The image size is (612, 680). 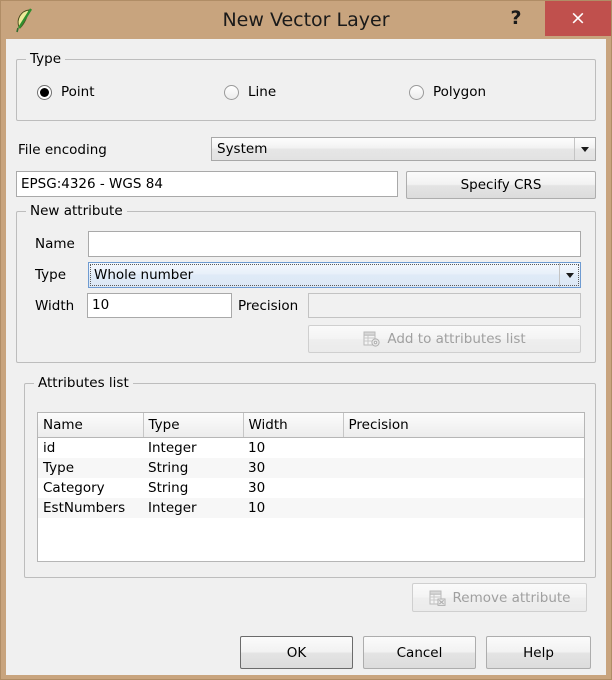 I want to click on type-group-title: Type, so click(x=46, y=59).